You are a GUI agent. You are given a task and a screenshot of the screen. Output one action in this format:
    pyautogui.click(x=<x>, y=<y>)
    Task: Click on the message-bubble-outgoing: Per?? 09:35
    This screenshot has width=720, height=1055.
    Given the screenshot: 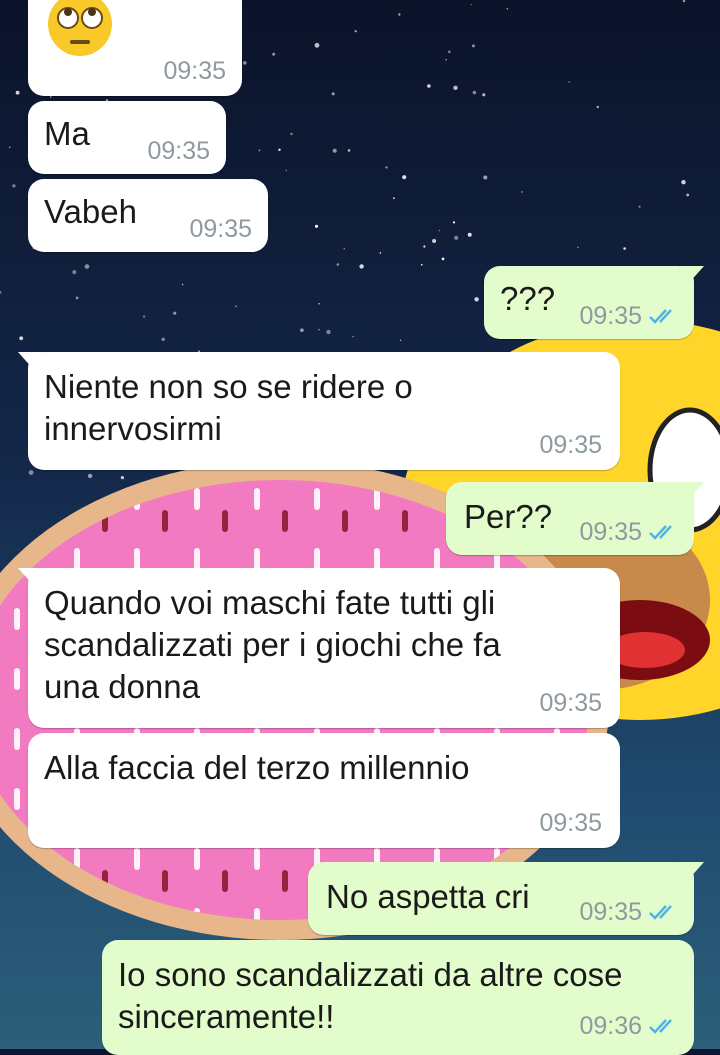 What is the action you would take?
    pyautogui.click(x=575, y=518)
    